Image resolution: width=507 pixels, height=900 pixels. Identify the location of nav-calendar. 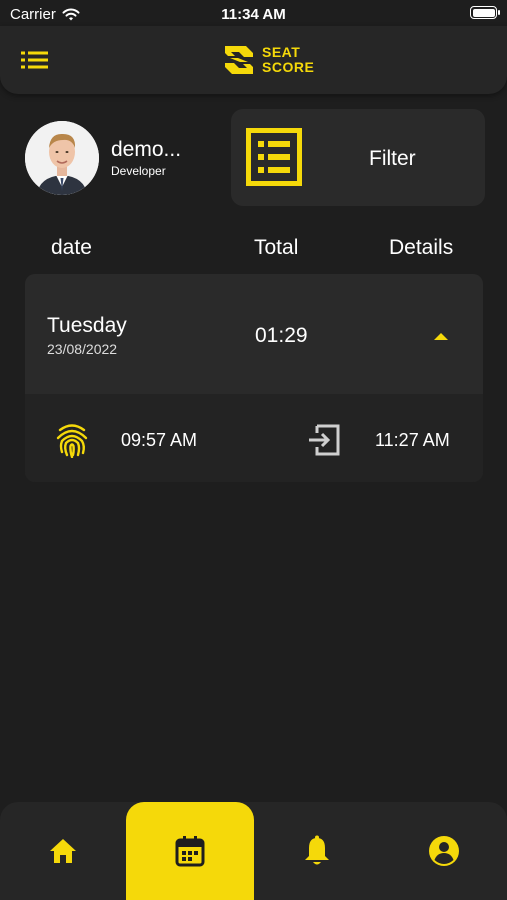
(190, 851).